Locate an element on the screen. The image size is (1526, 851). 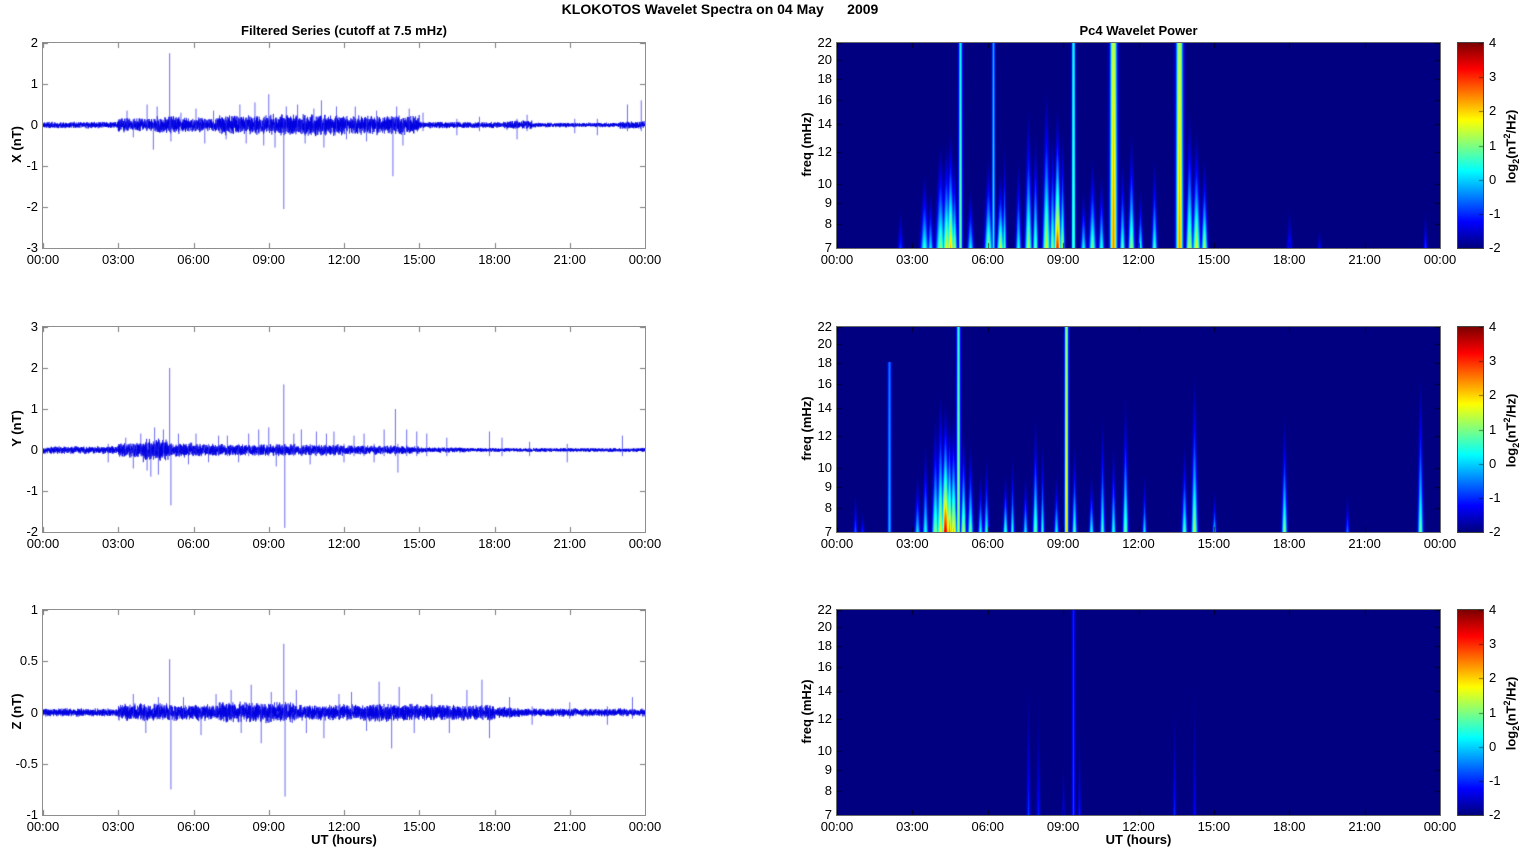
ylabel-y-series: Y (nT) is located at coordinates (16, 428).